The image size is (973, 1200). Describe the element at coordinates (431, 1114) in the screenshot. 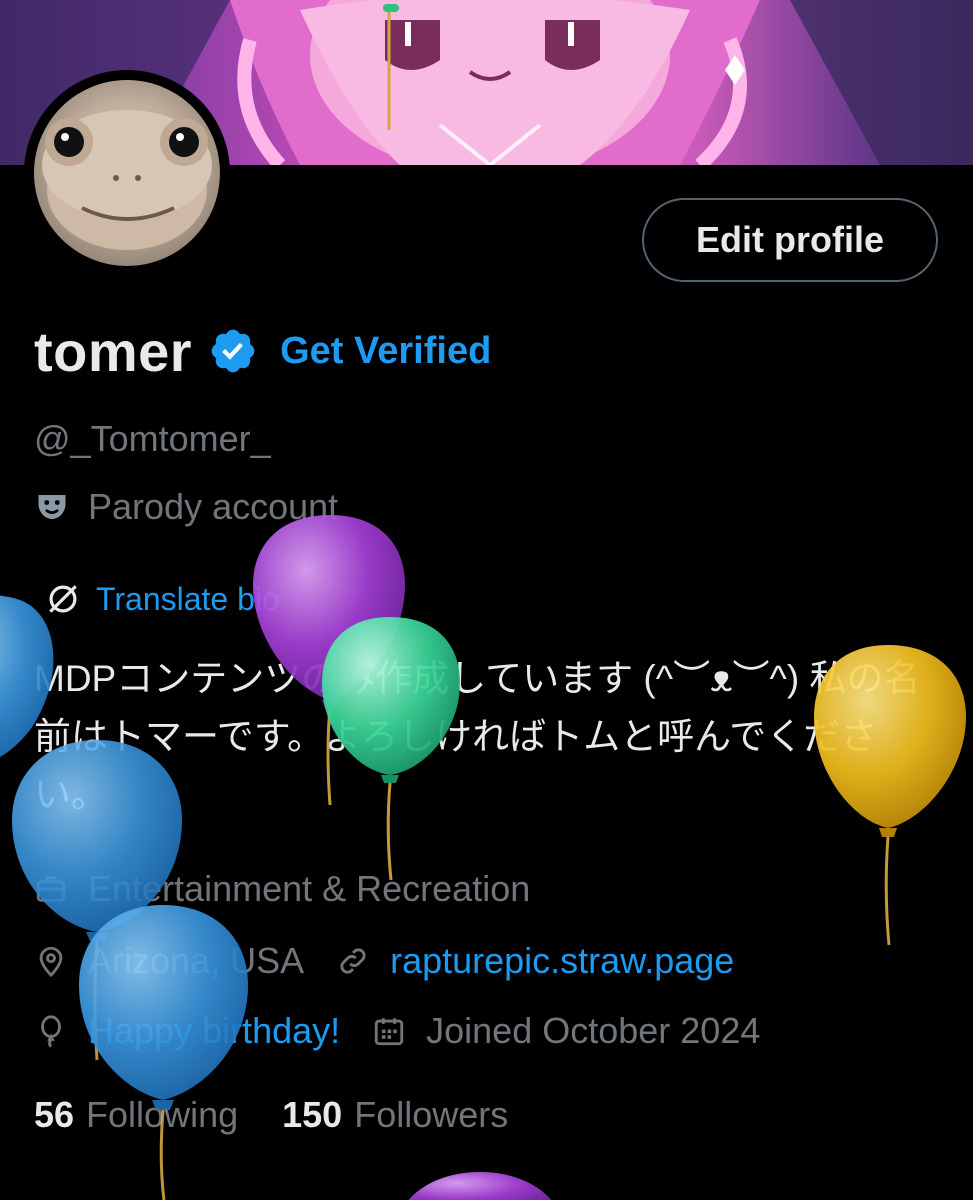

I see `followers-label: Followers` at that location.